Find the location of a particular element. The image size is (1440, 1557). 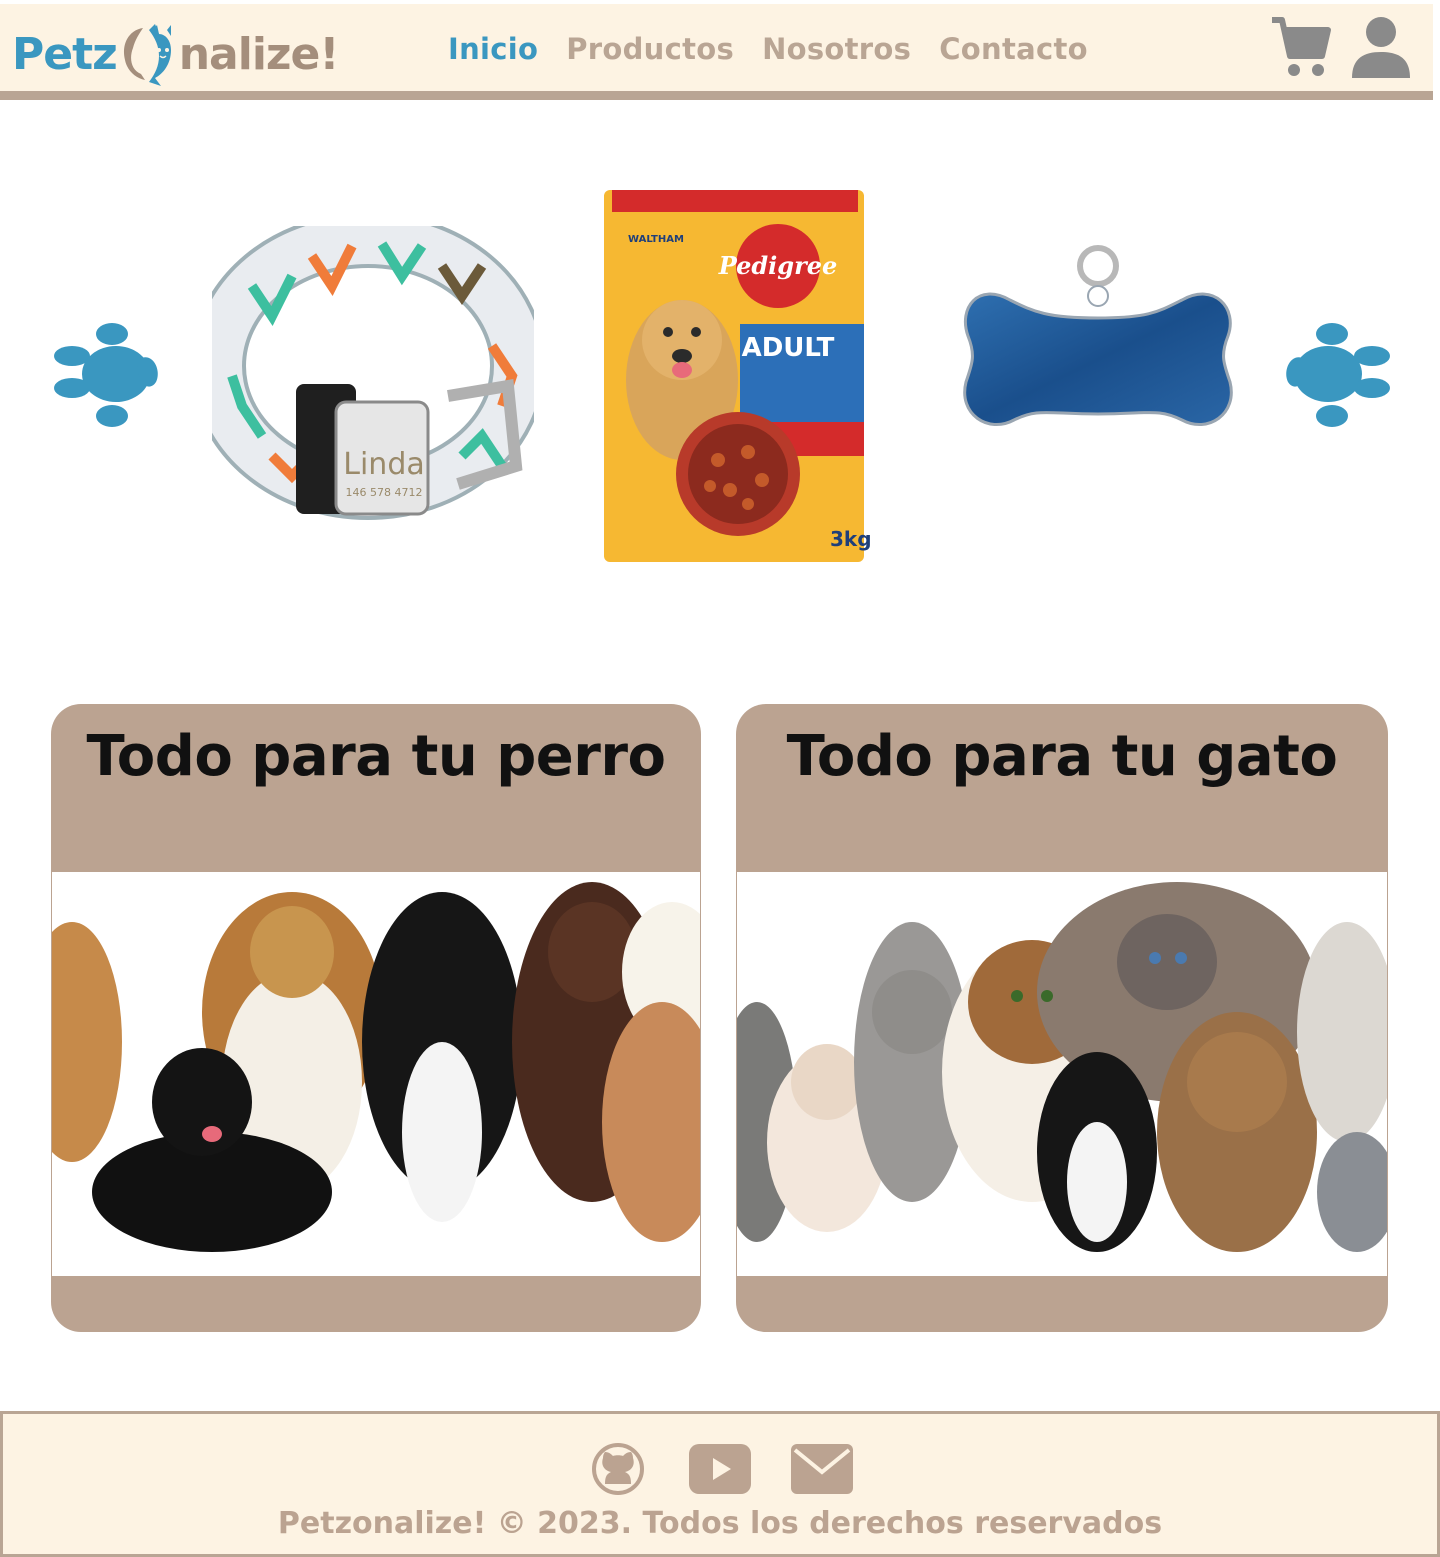

nav-inicio: Inicio is located at coordinates (493, 49).